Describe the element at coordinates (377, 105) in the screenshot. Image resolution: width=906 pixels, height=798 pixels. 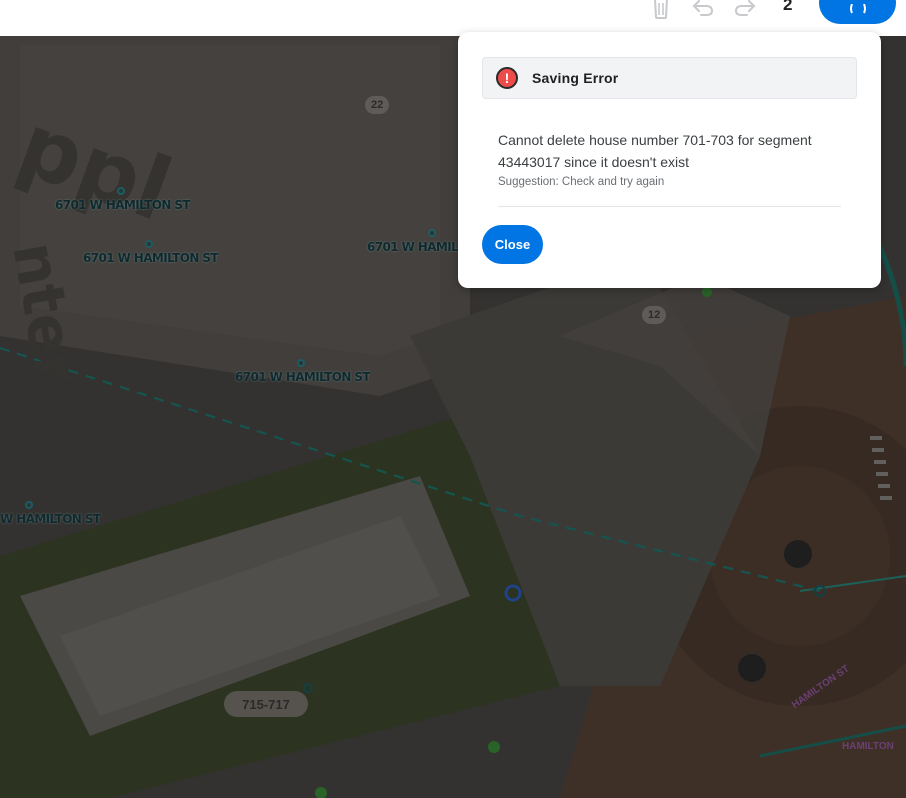
I see `segment-number-badge: 22` at that location.